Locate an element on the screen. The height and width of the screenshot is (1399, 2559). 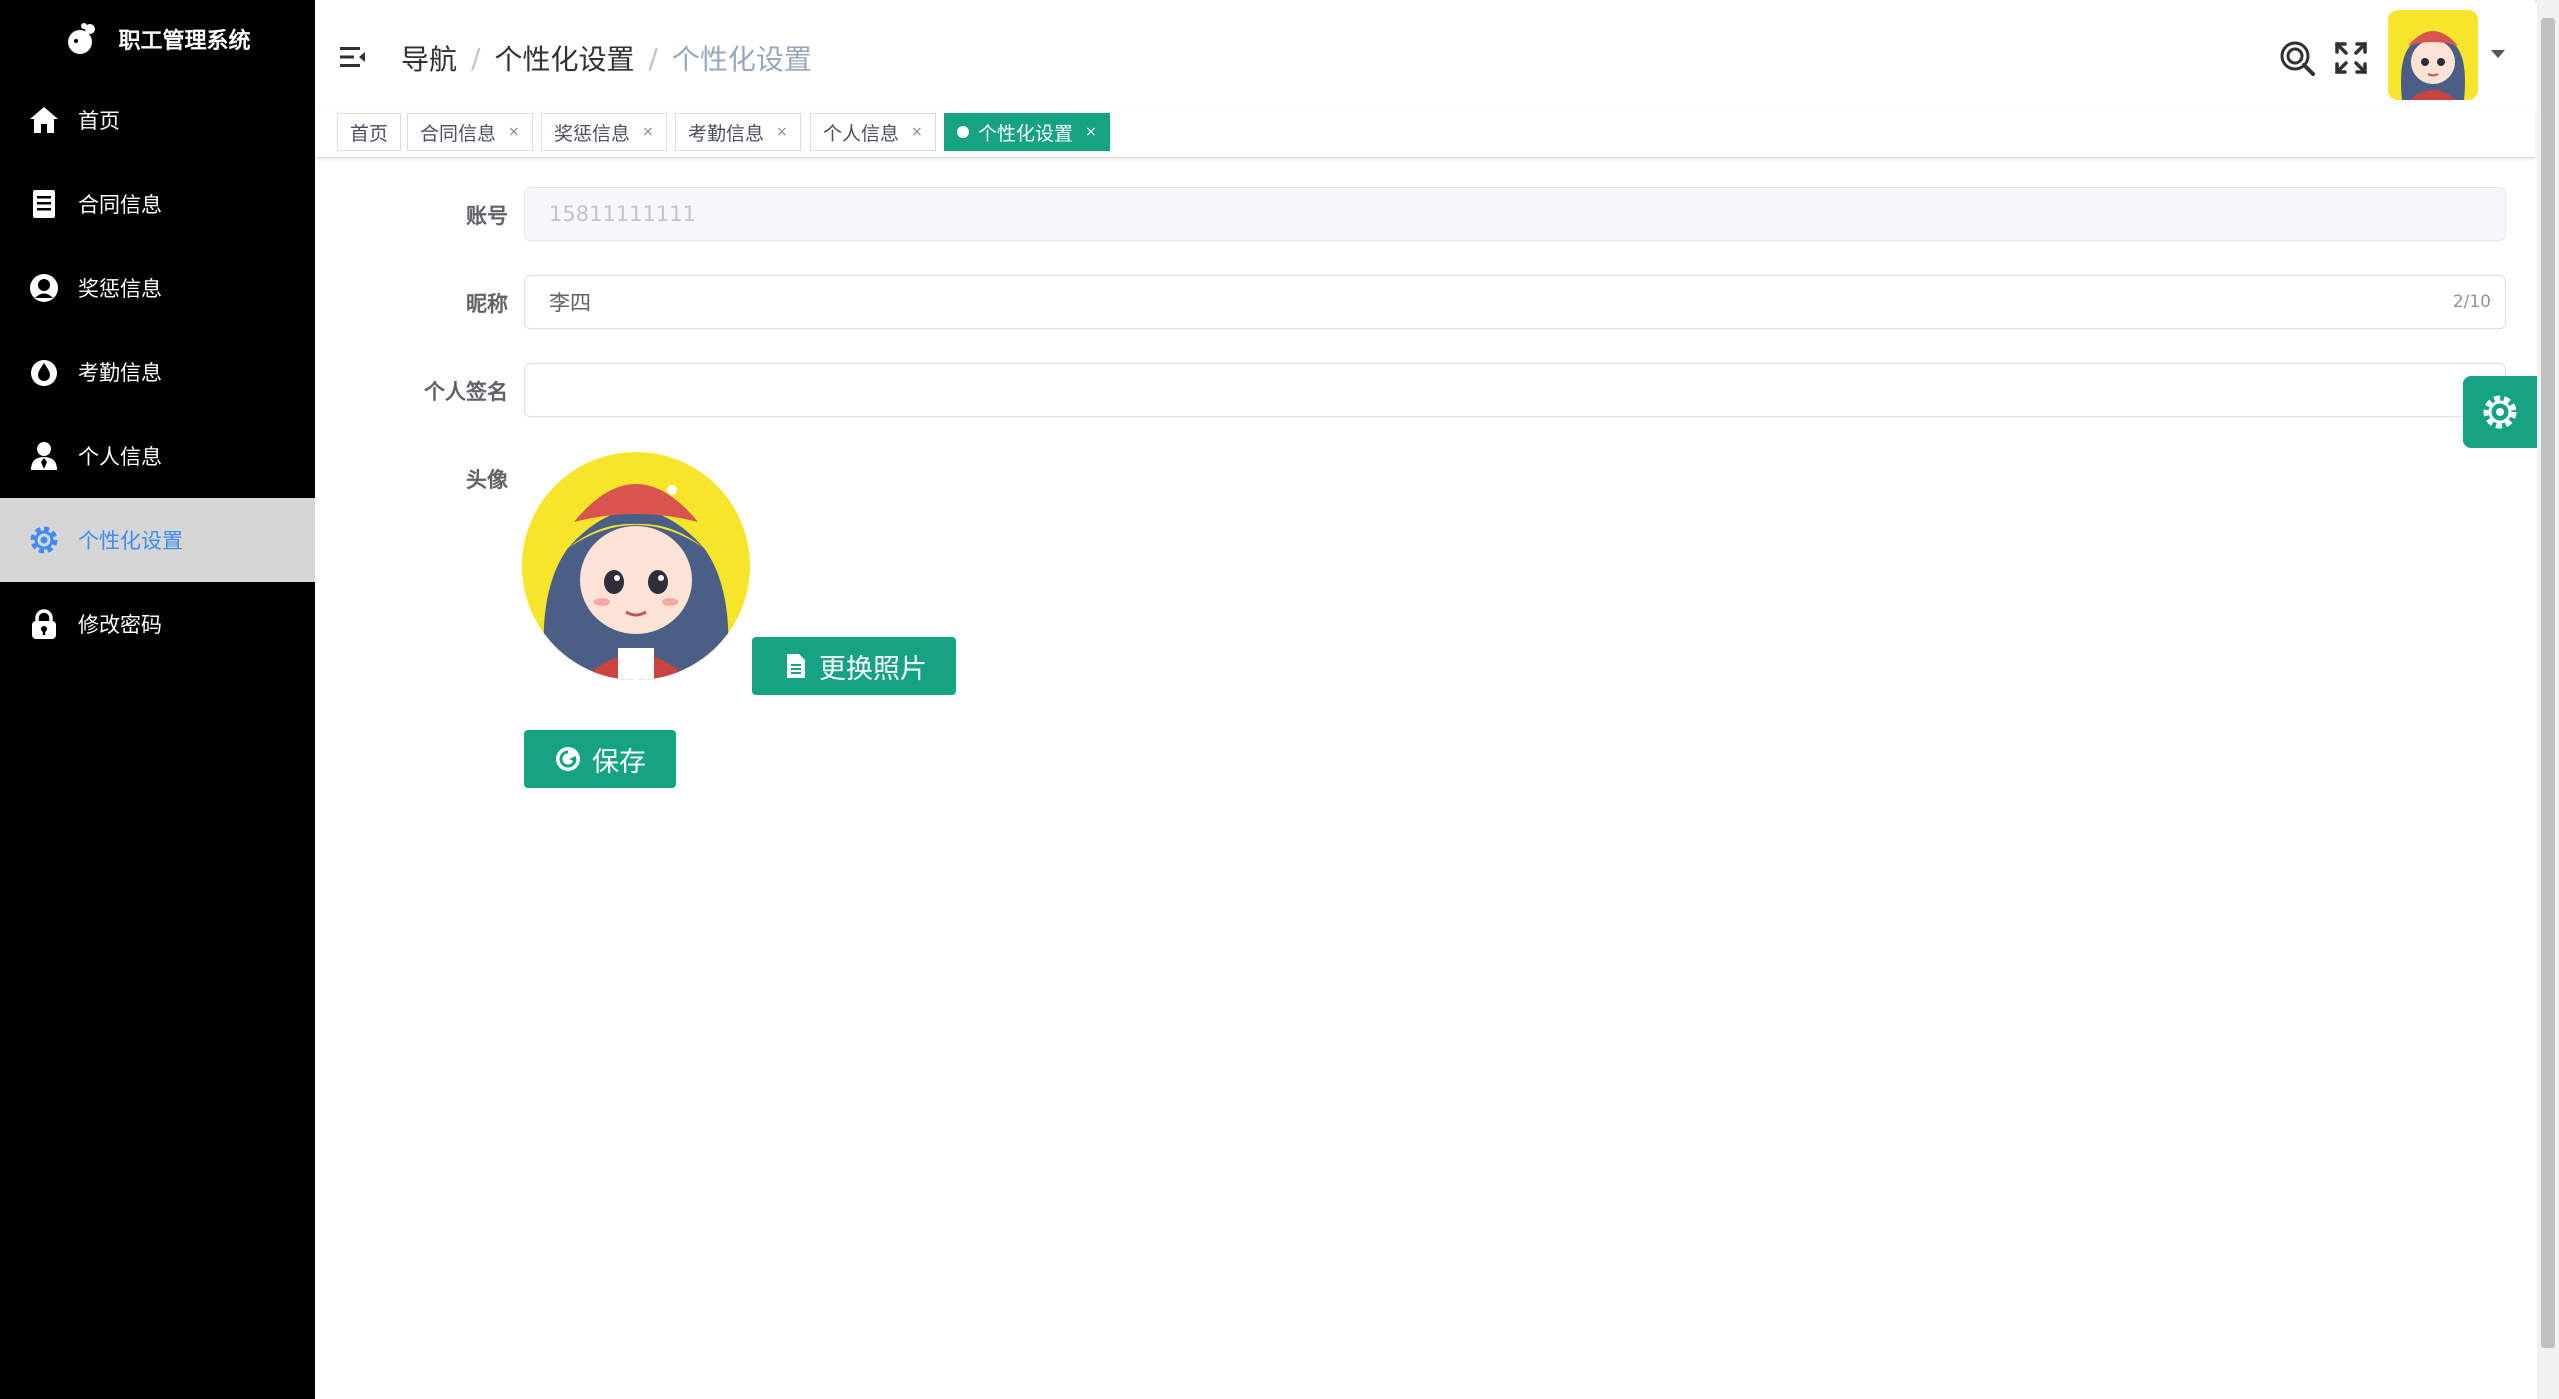
tag-label: 个性化设置 is located at coordinates (1026, 133).